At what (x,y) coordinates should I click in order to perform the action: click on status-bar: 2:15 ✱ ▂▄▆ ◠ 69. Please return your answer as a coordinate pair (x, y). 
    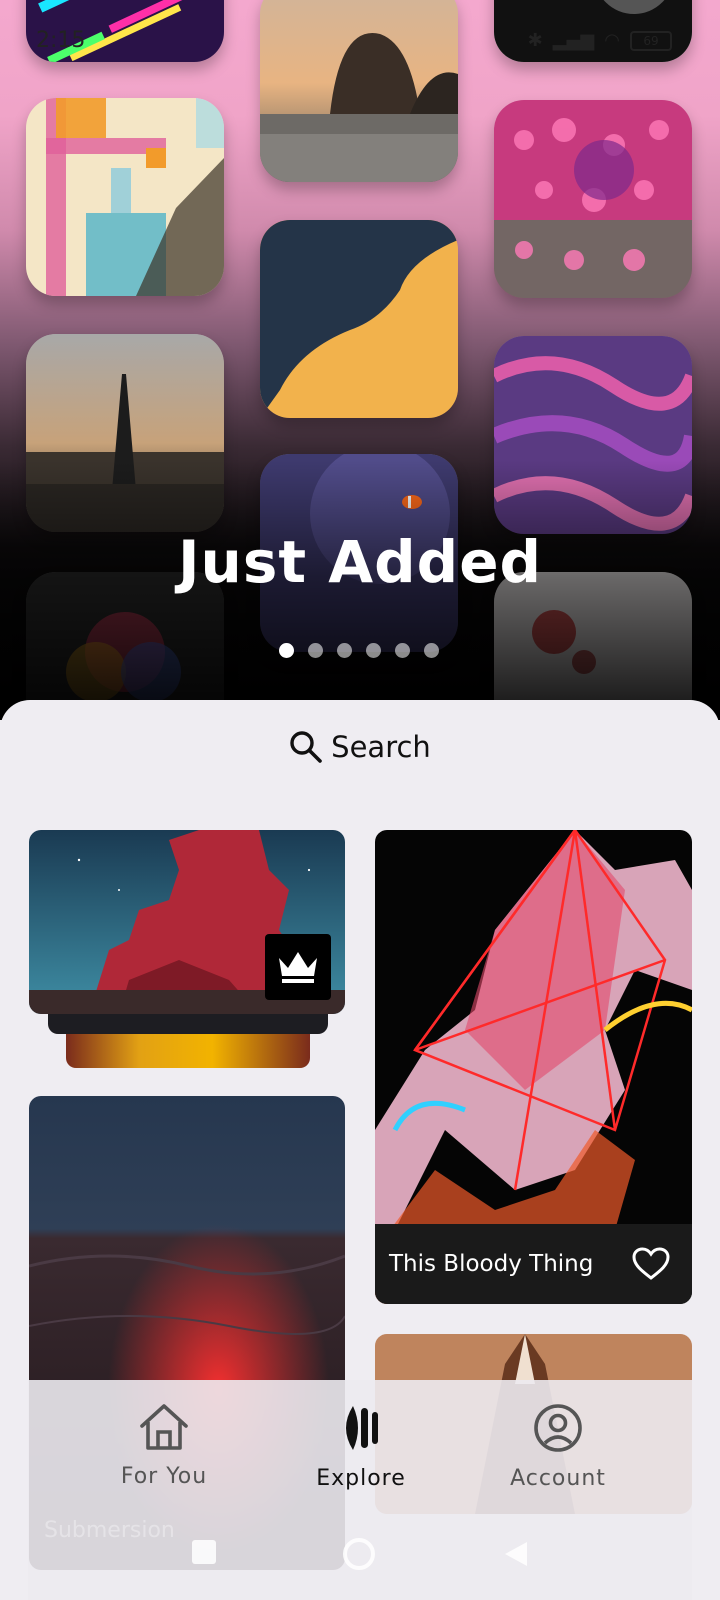
    Looking at the image, I should click on (360, 42).